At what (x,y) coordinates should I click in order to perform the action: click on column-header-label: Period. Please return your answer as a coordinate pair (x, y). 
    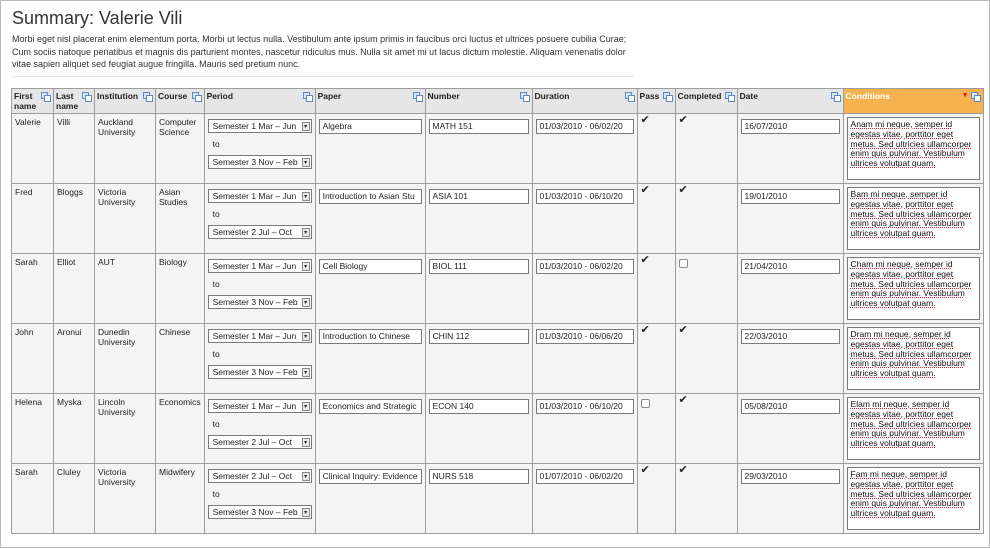
    Looking at the image, I should click on (220, 96).